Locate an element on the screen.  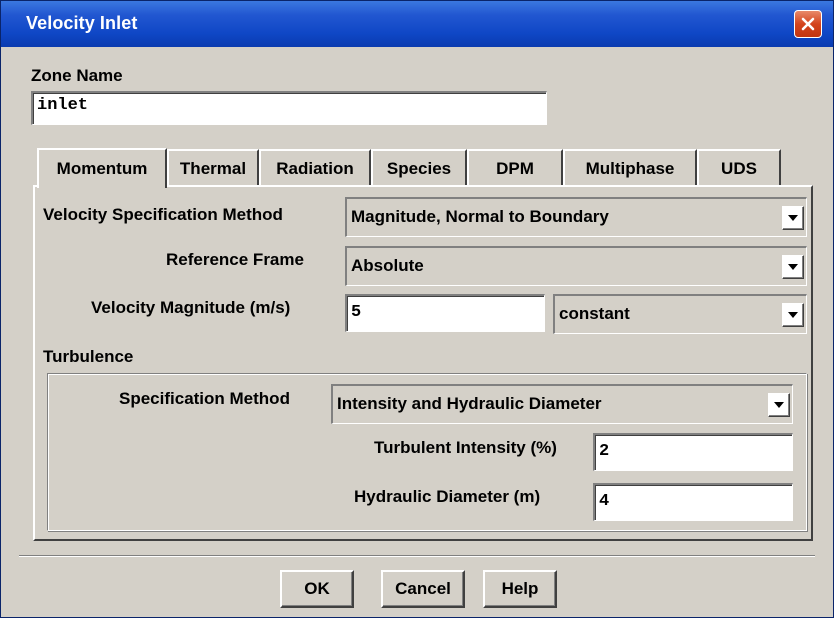
tab-uds: UDS is located at coordinates (739, 168).